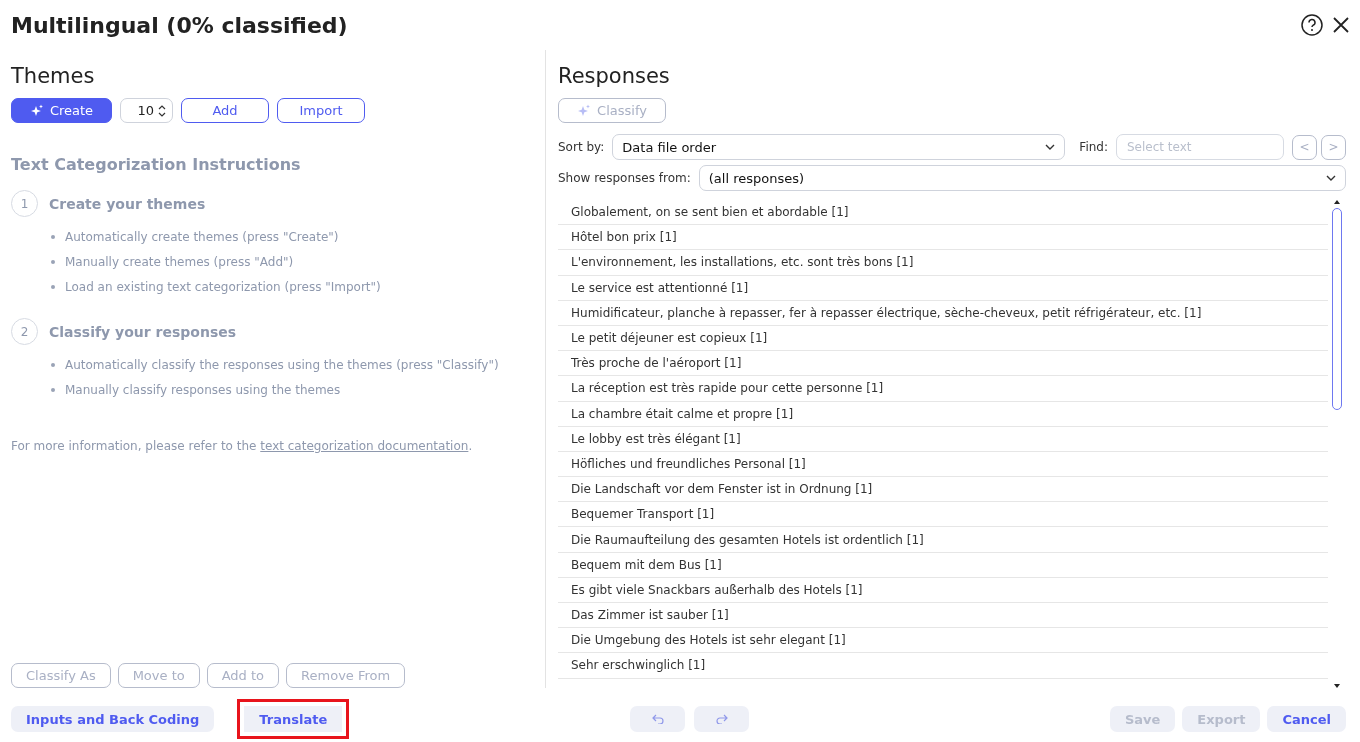 The width and height of the screenshot is (1360, 742). Describe the element at coordinates (943, 515) in the screenshot. I see `response-row: Bequemer Transport [1]` at that location.